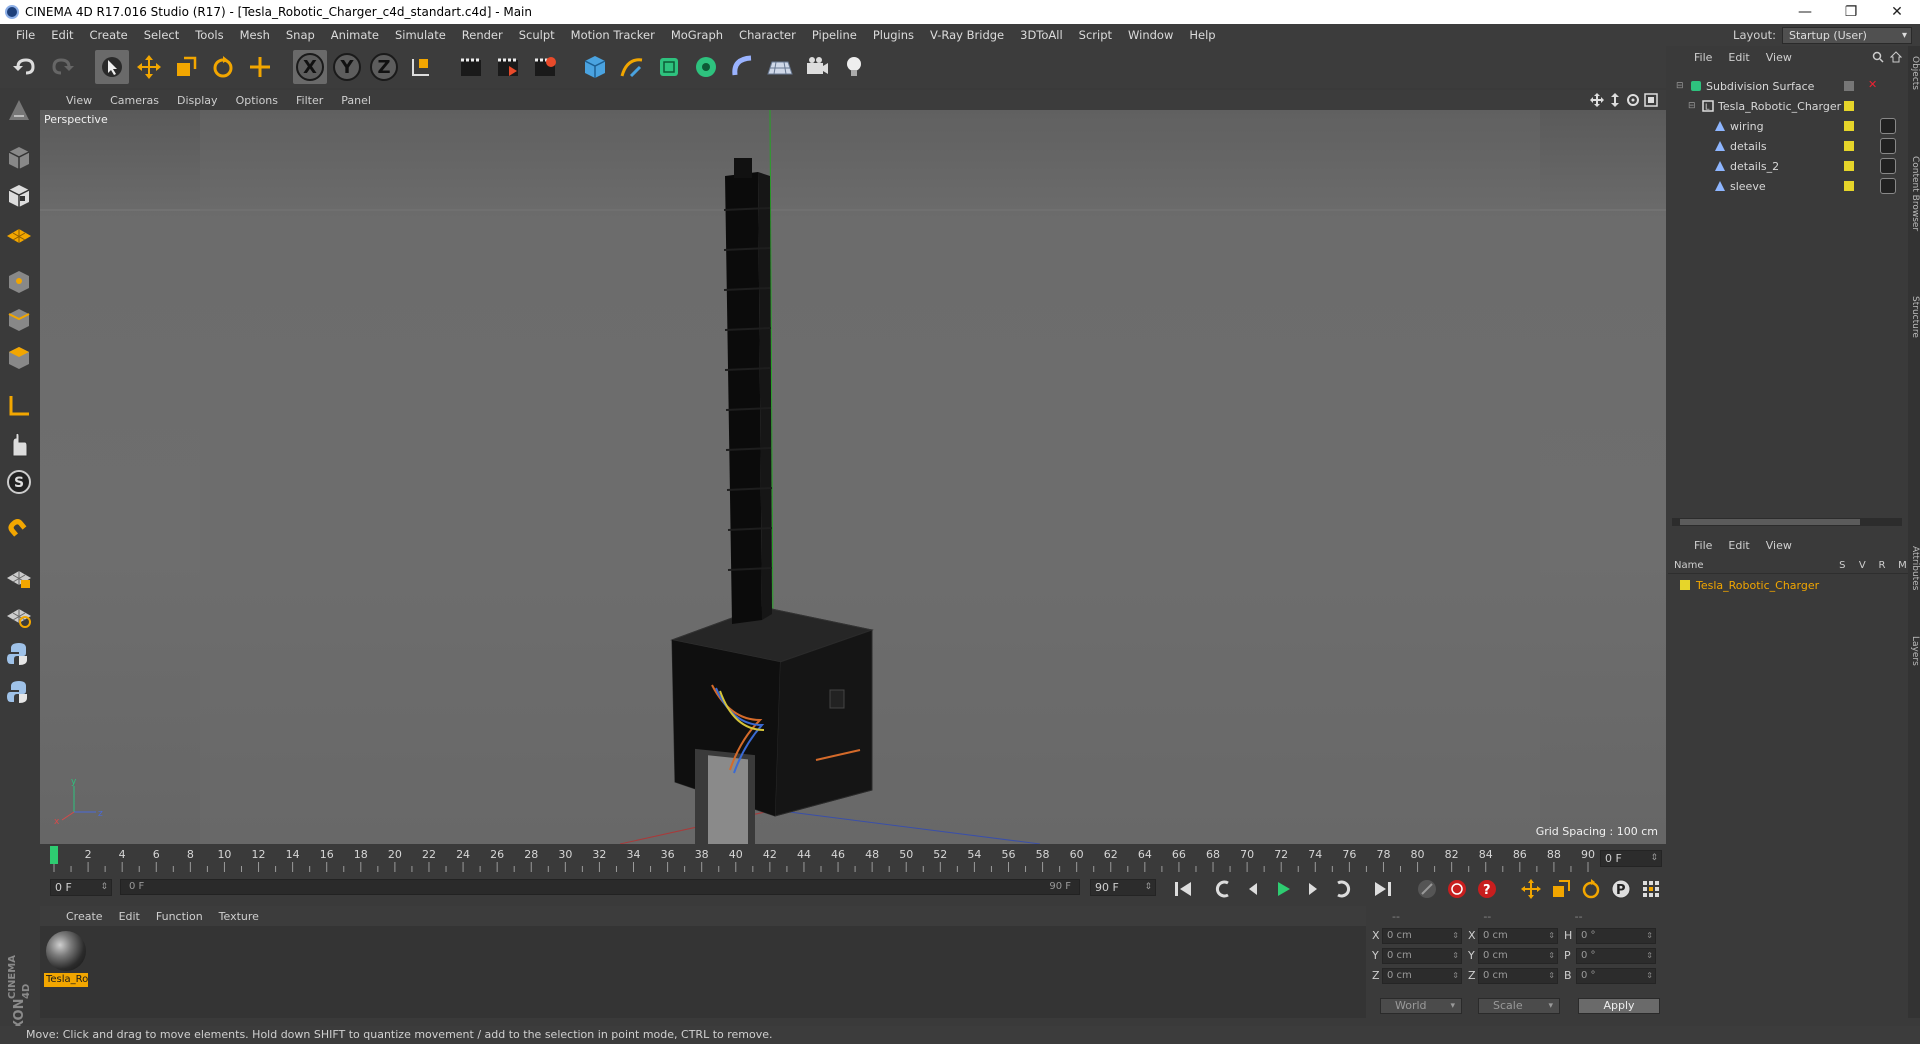 The image size is (1920, 1044). What do you see at coordinates (1651, 889) in the screenshot?
I see `key-pla-icon` at bounding box center [1651, 889].